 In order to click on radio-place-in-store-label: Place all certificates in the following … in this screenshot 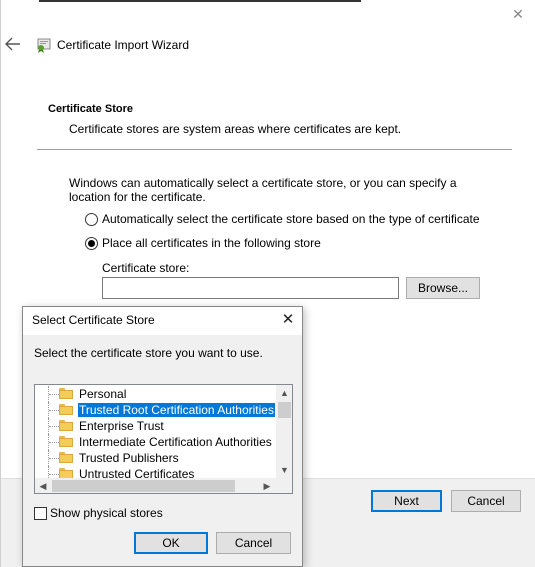, I will do `click(211, 243)`.